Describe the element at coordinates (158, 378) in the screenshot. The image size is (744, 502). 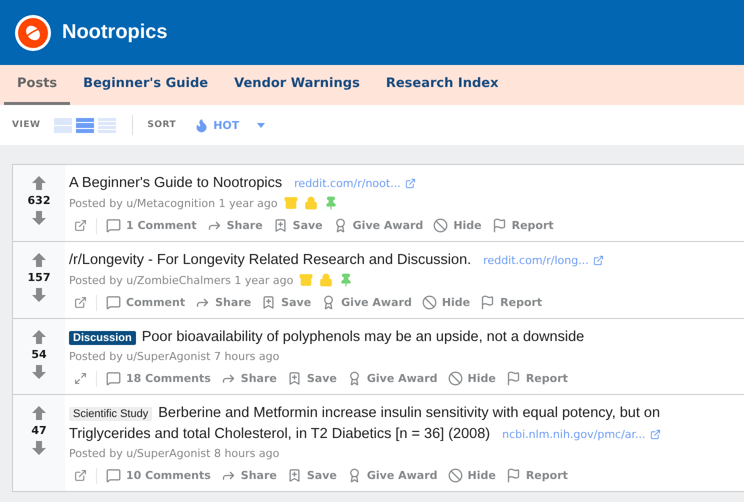
I see `comment-button: 18 Comments` at that location.